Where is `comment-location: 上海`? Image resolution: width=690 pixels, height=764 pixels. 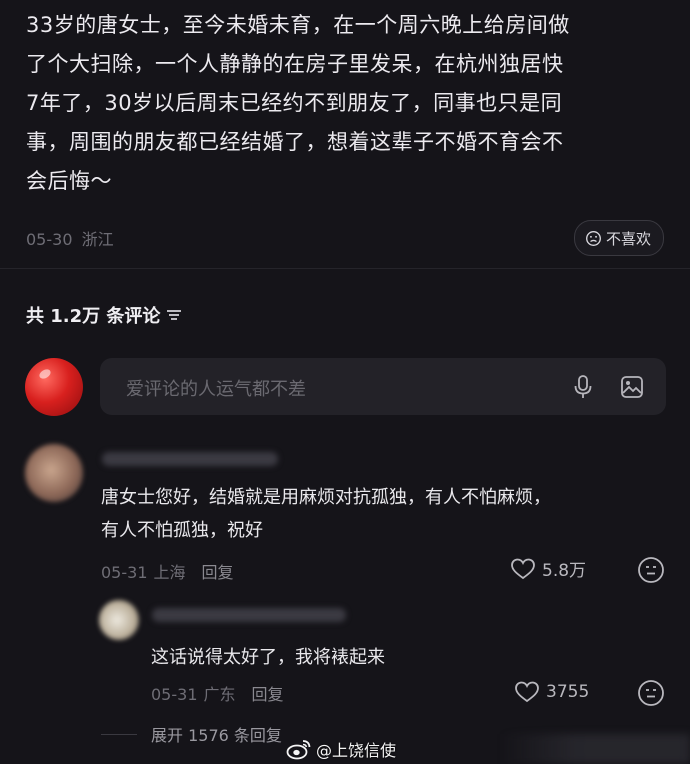 comment-location: 上海 is located at coordinates (169, 572).